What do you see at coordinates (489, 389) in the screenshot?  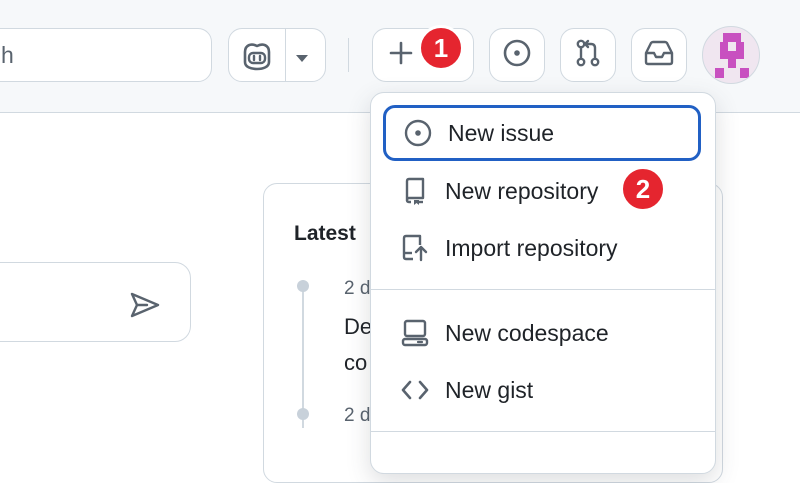 I see `menu-item-label: New gist` at bounding box center [489, 389].